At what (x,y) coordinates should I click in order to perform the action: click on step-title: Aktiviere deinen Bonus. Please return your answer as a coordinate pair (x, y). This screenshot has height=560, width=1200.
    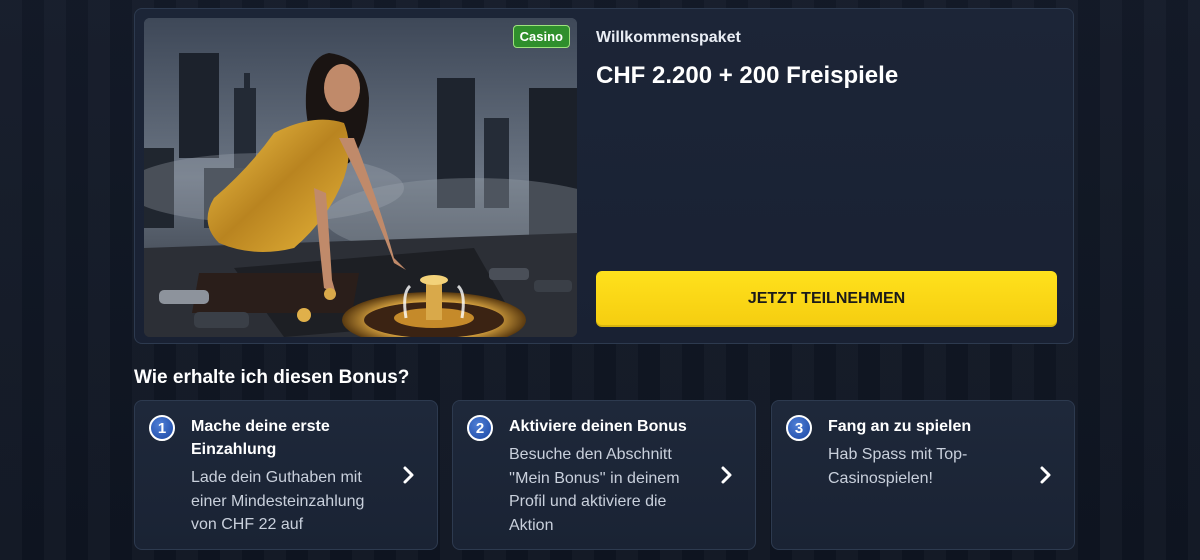
    Looking at the image, I should click on (598, 426).